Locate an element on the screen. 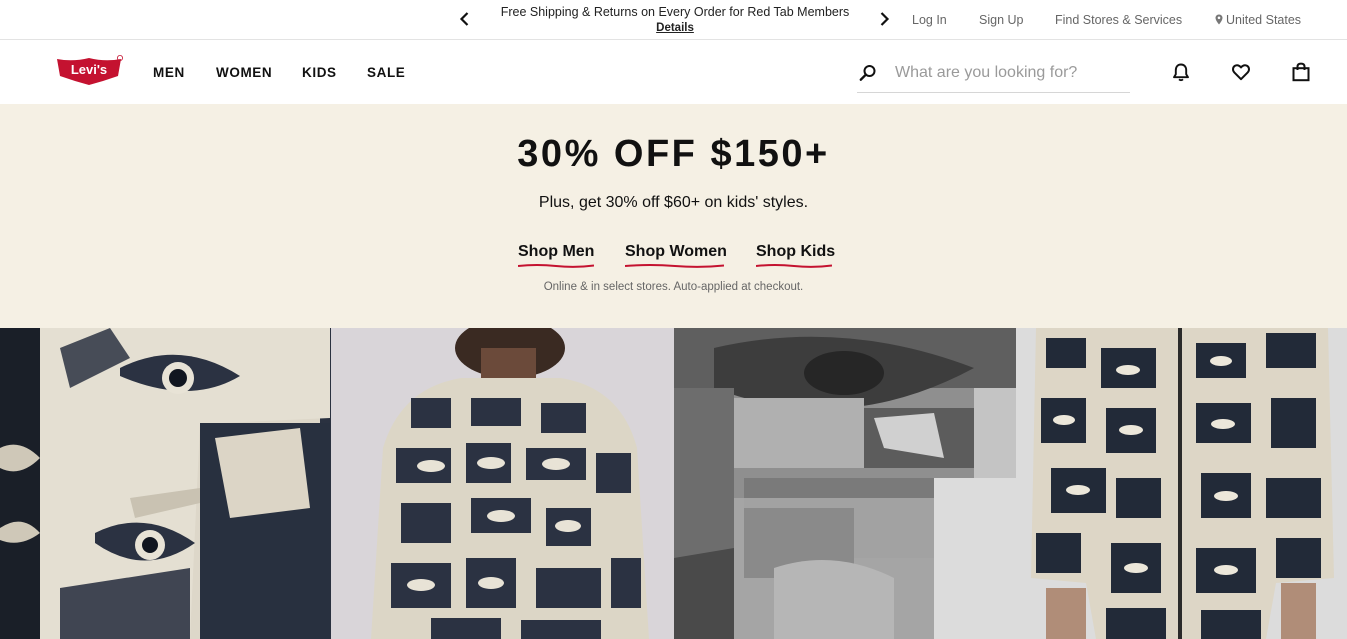 This screenshot has width=1347, height=639. bag-icon is located at coordinates (1301, 72).